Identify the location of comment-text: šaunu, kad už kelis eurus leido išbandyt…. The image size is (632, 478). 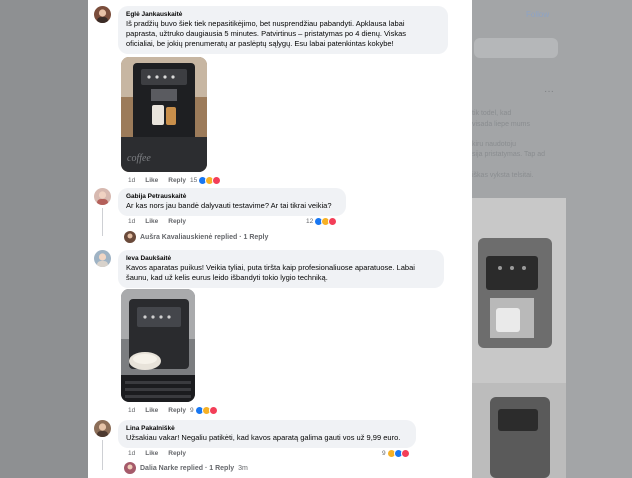
(227, 277).